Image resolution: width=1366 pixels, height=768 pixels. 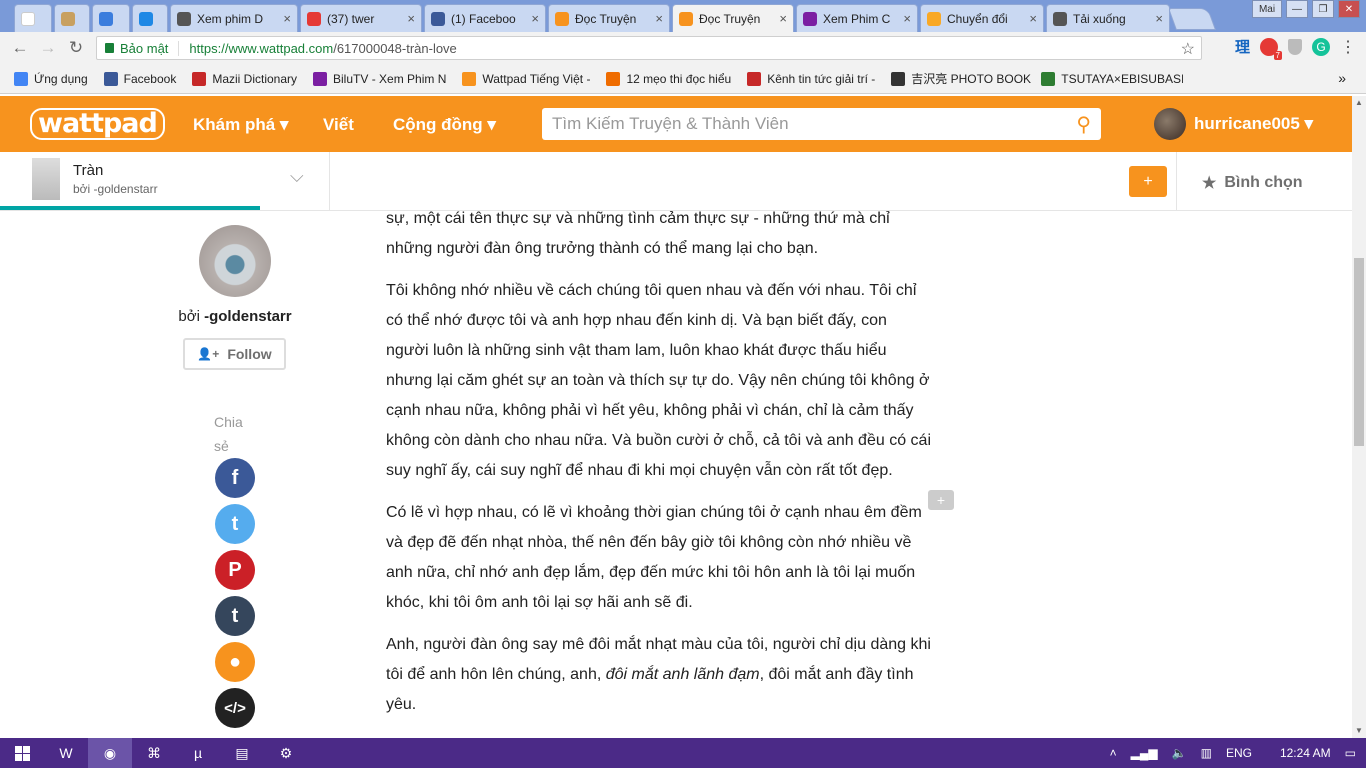 What do you see at coordinates (811, 78) in the screenshot?
I see `bookmark-item: Kênh tin tức giải trí -` at bounding box center [811, 78].